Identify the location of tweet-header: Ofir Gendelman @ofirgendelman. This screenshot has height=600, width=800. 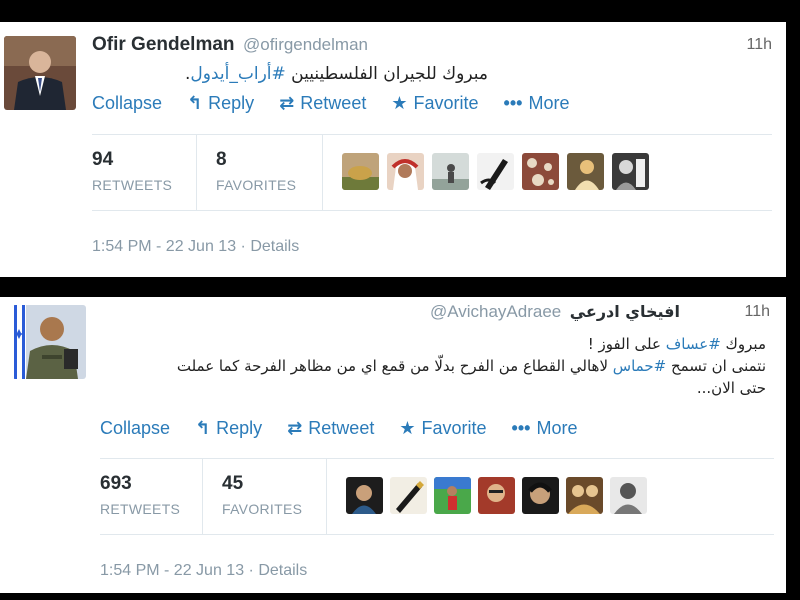
(230, 45).